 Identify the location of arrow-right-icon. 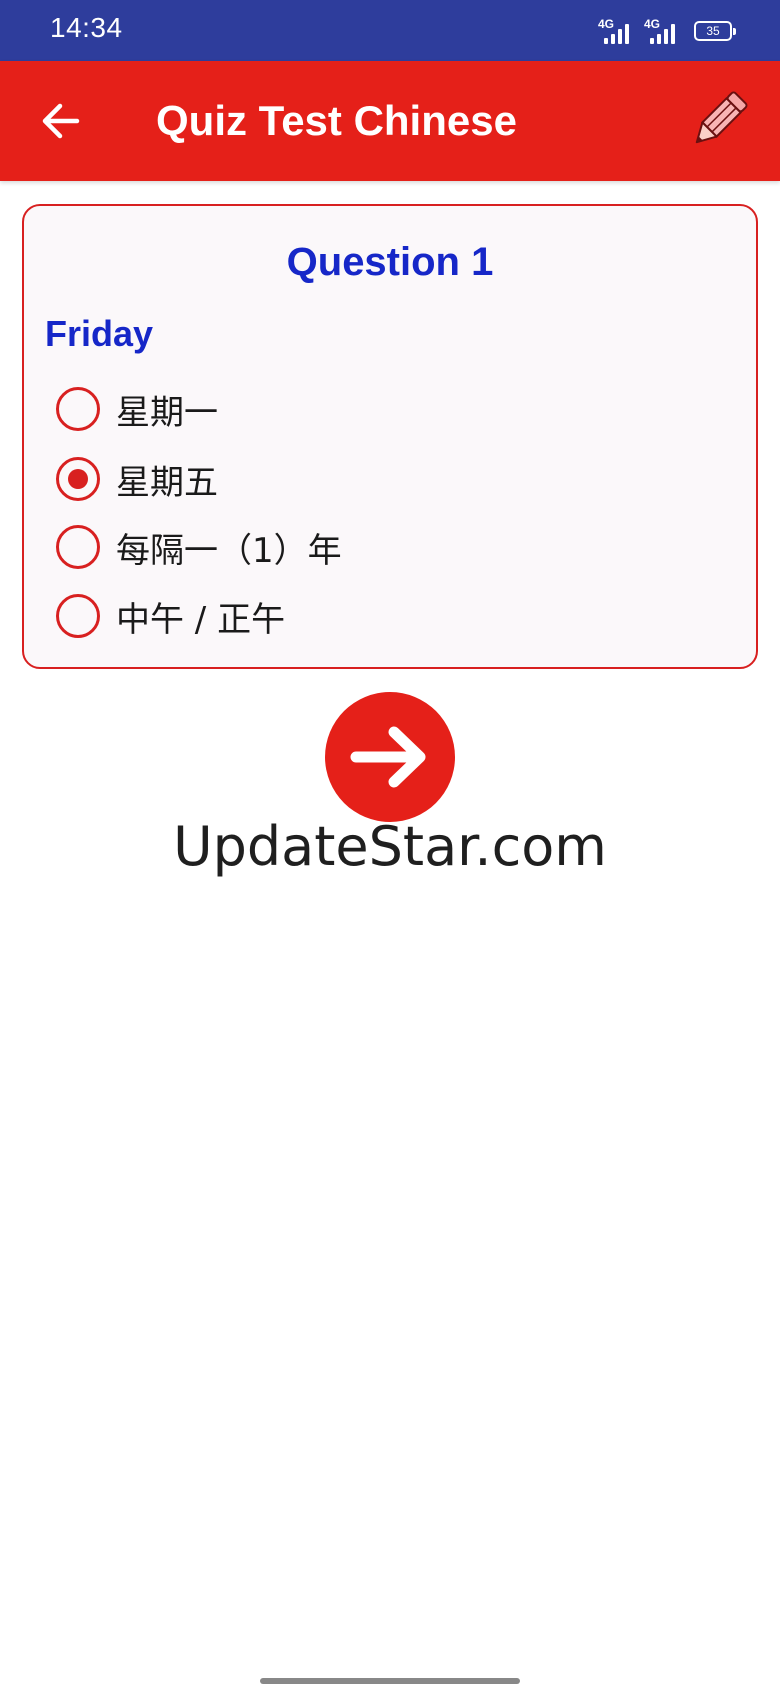
(388, 757).